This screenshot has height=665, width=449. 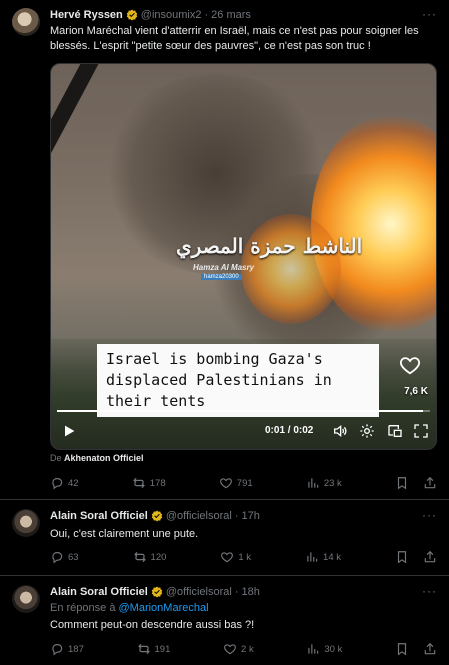 What do you see at coordinates (221, 277) in the screenshot?
I see `video-watermark-tag: hamza20300` at bounding box center [221, 277].